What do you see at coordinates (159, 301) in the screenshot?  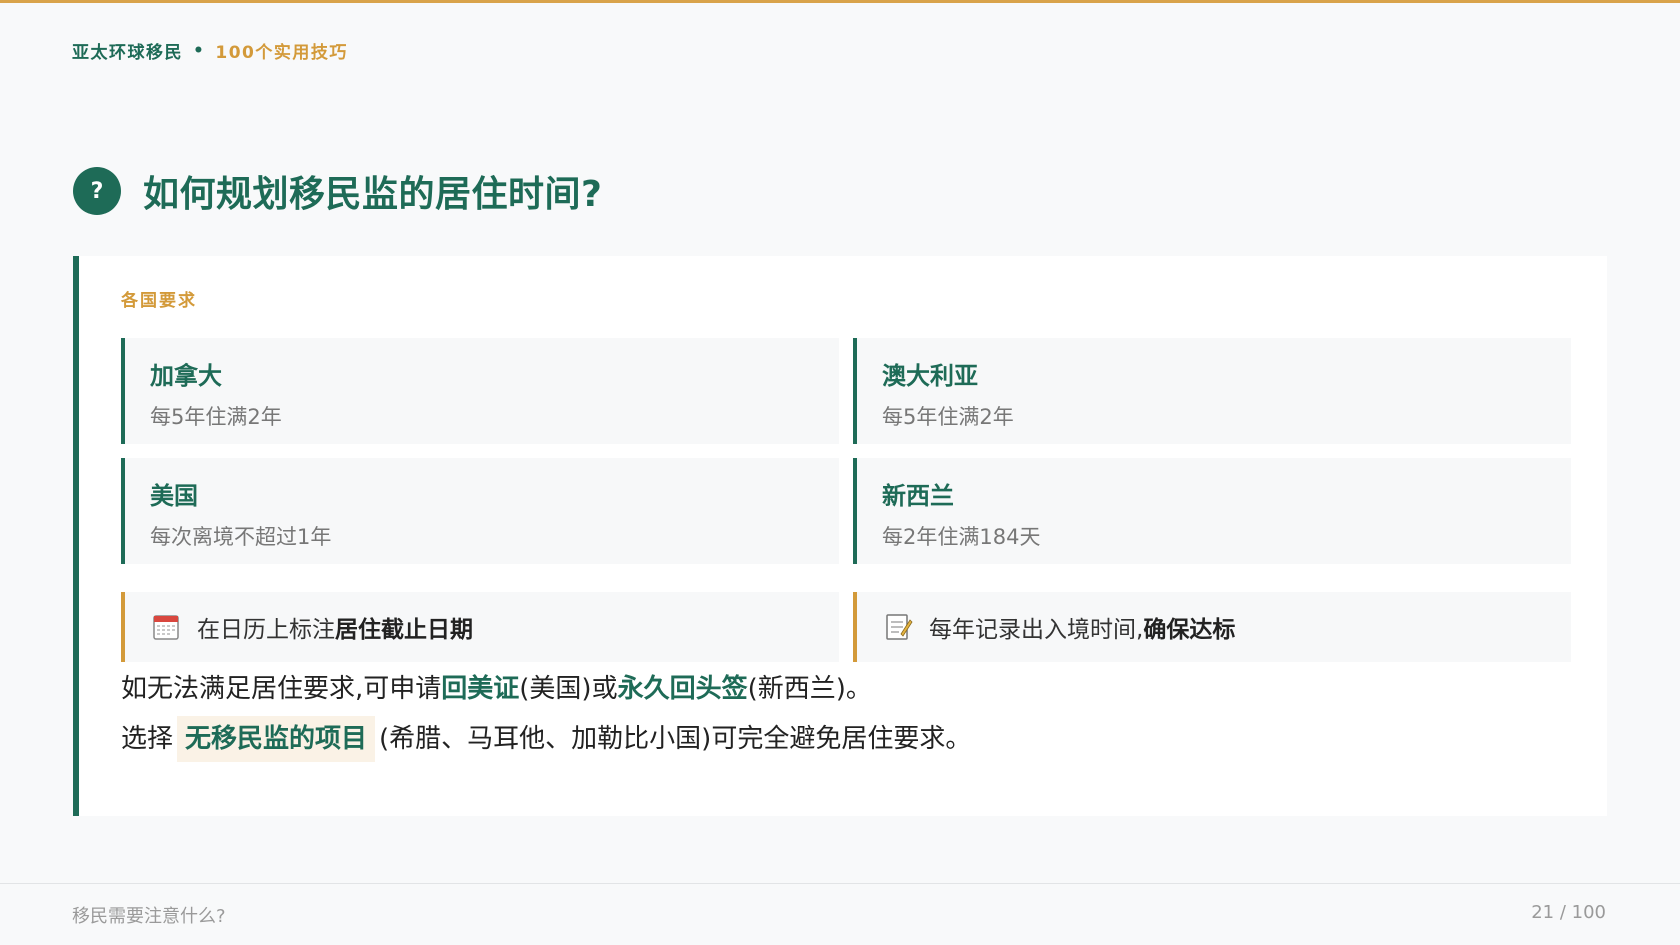 I see `section-label: 各国要求` at bounding box center [159, 301].